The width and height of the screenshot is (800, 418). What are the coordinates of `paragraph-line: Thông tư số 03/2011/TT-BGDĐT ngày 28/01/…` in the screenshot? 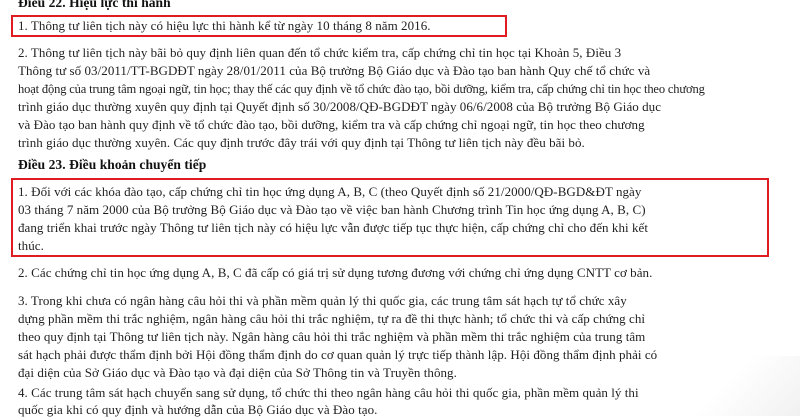 It's located at (334, 70).